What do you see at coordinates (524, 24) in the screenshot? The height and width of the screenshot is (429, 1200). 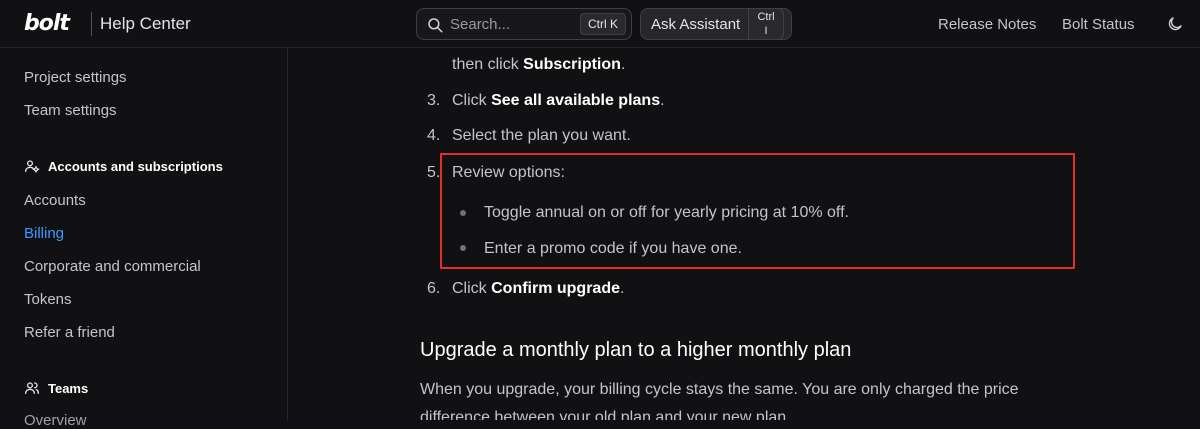 I see `search-box: Search... Ctrl K` at bounding box center [524, 24].